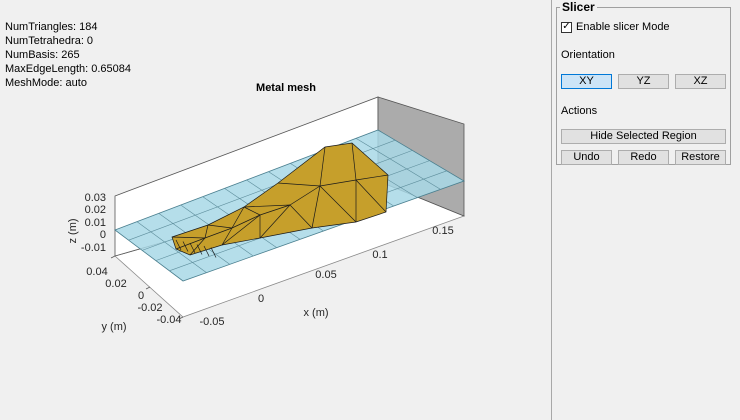  I want to click on z-tick-label: 0.01, so click(95, 223).